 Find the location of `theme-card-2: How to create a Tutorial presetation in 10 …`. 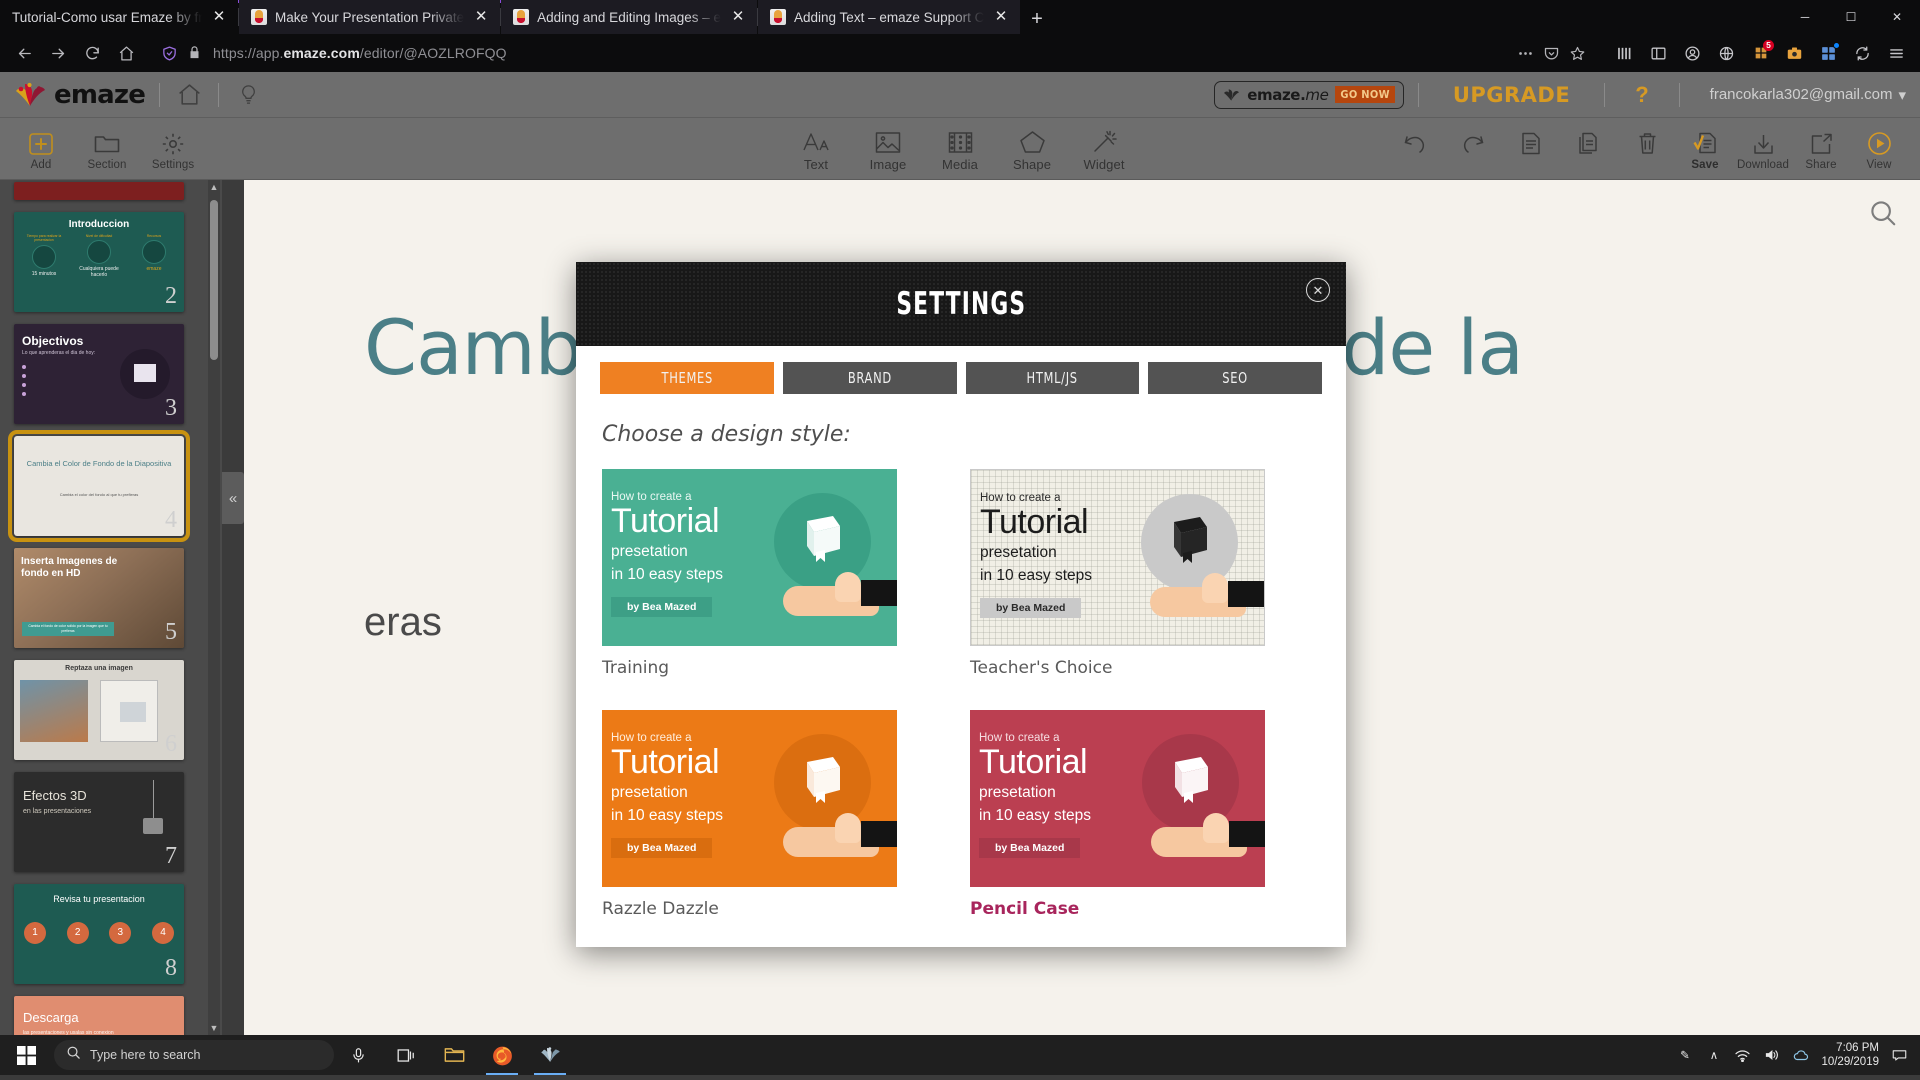

theme-card-2: How to create a Tutorial presetation in 10 … is located at coordinates (749, 798).